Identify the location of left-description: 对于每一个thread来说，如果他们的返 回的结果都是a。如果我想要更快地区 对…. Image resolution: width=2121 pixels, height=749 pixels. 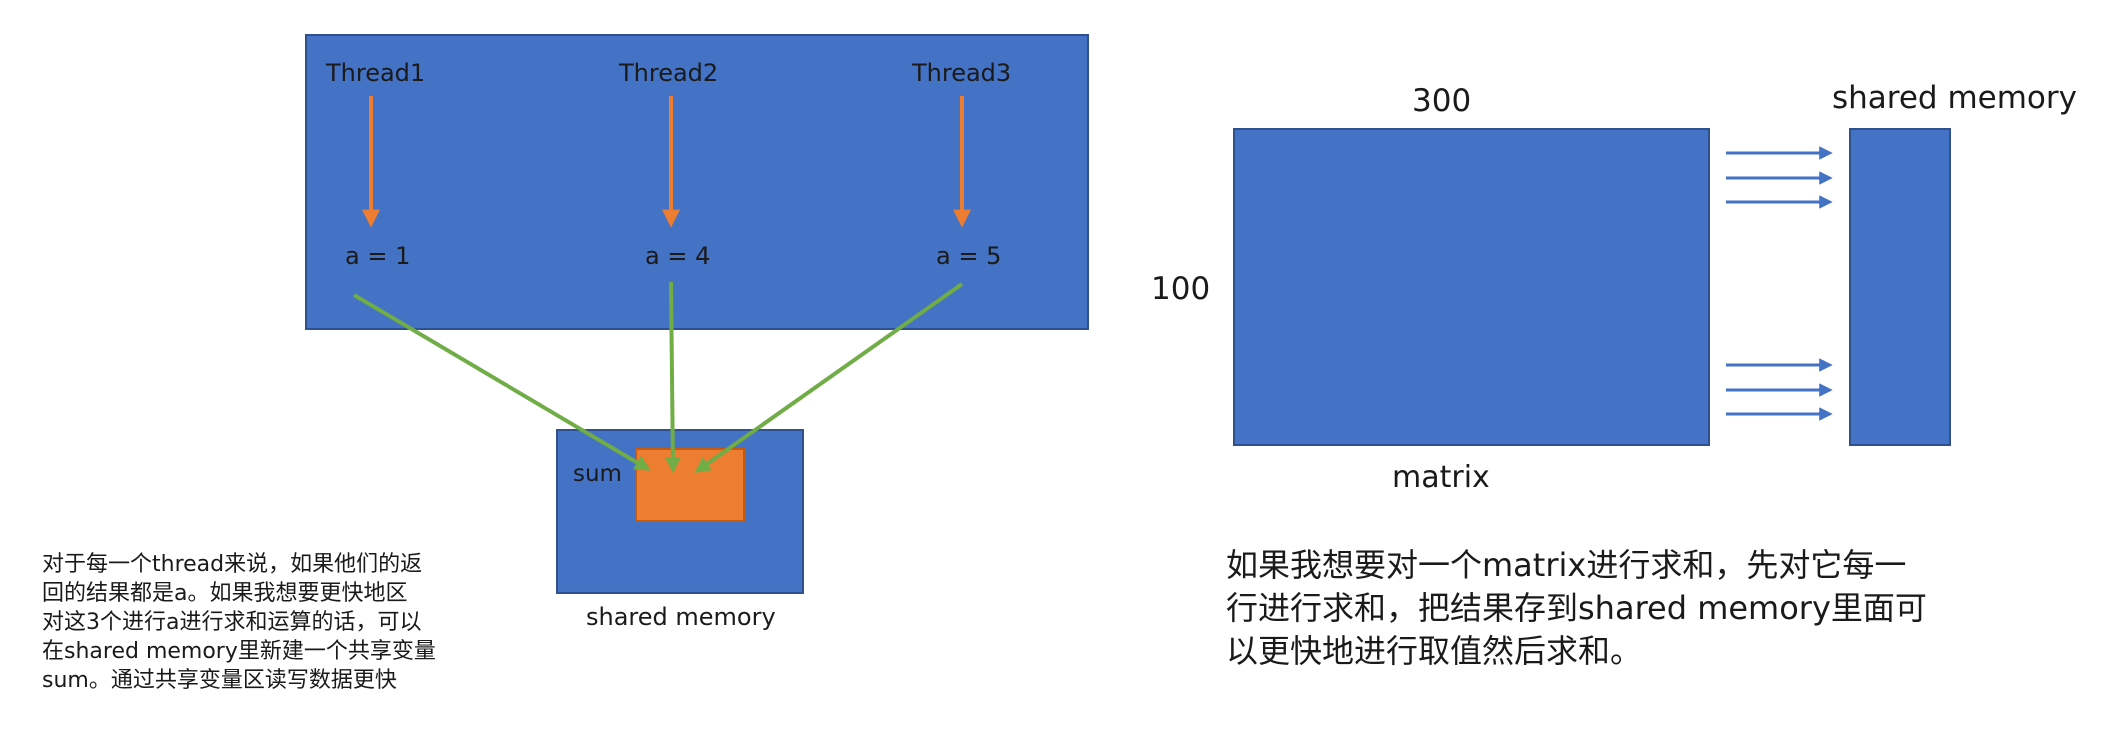
(239, 622).